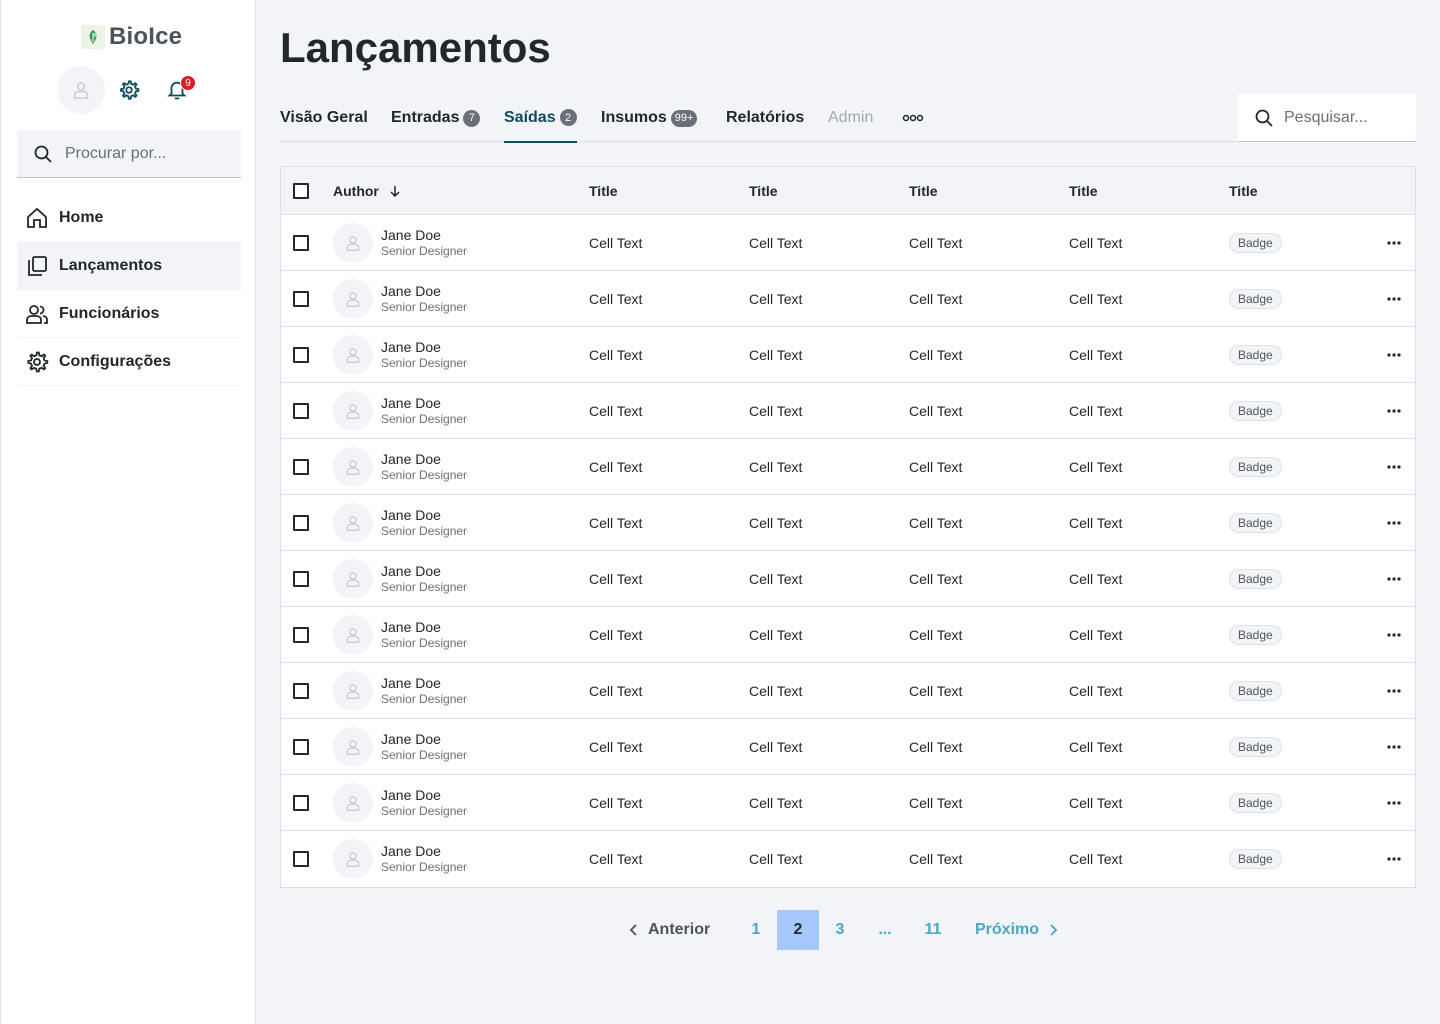  What do you see at coordinates (38, 361) in the screenshot?
I see `gear-icon` at bounding box center [38, 361].